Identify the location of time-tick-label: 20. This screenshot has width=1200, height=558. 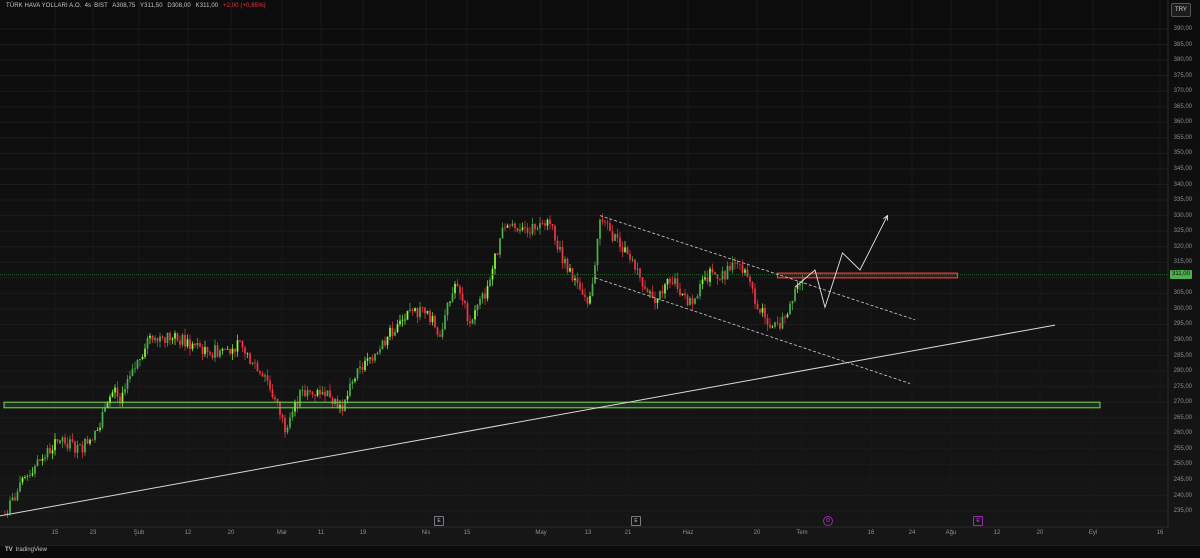
(231, 533).